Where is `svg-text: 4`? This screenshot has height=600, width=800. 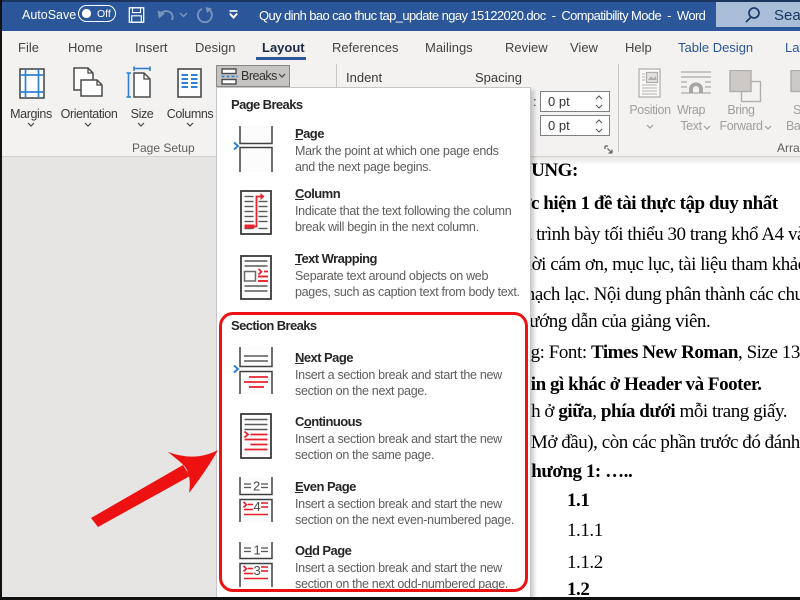
svg-text: 4 is located at coordinates (257, 506).